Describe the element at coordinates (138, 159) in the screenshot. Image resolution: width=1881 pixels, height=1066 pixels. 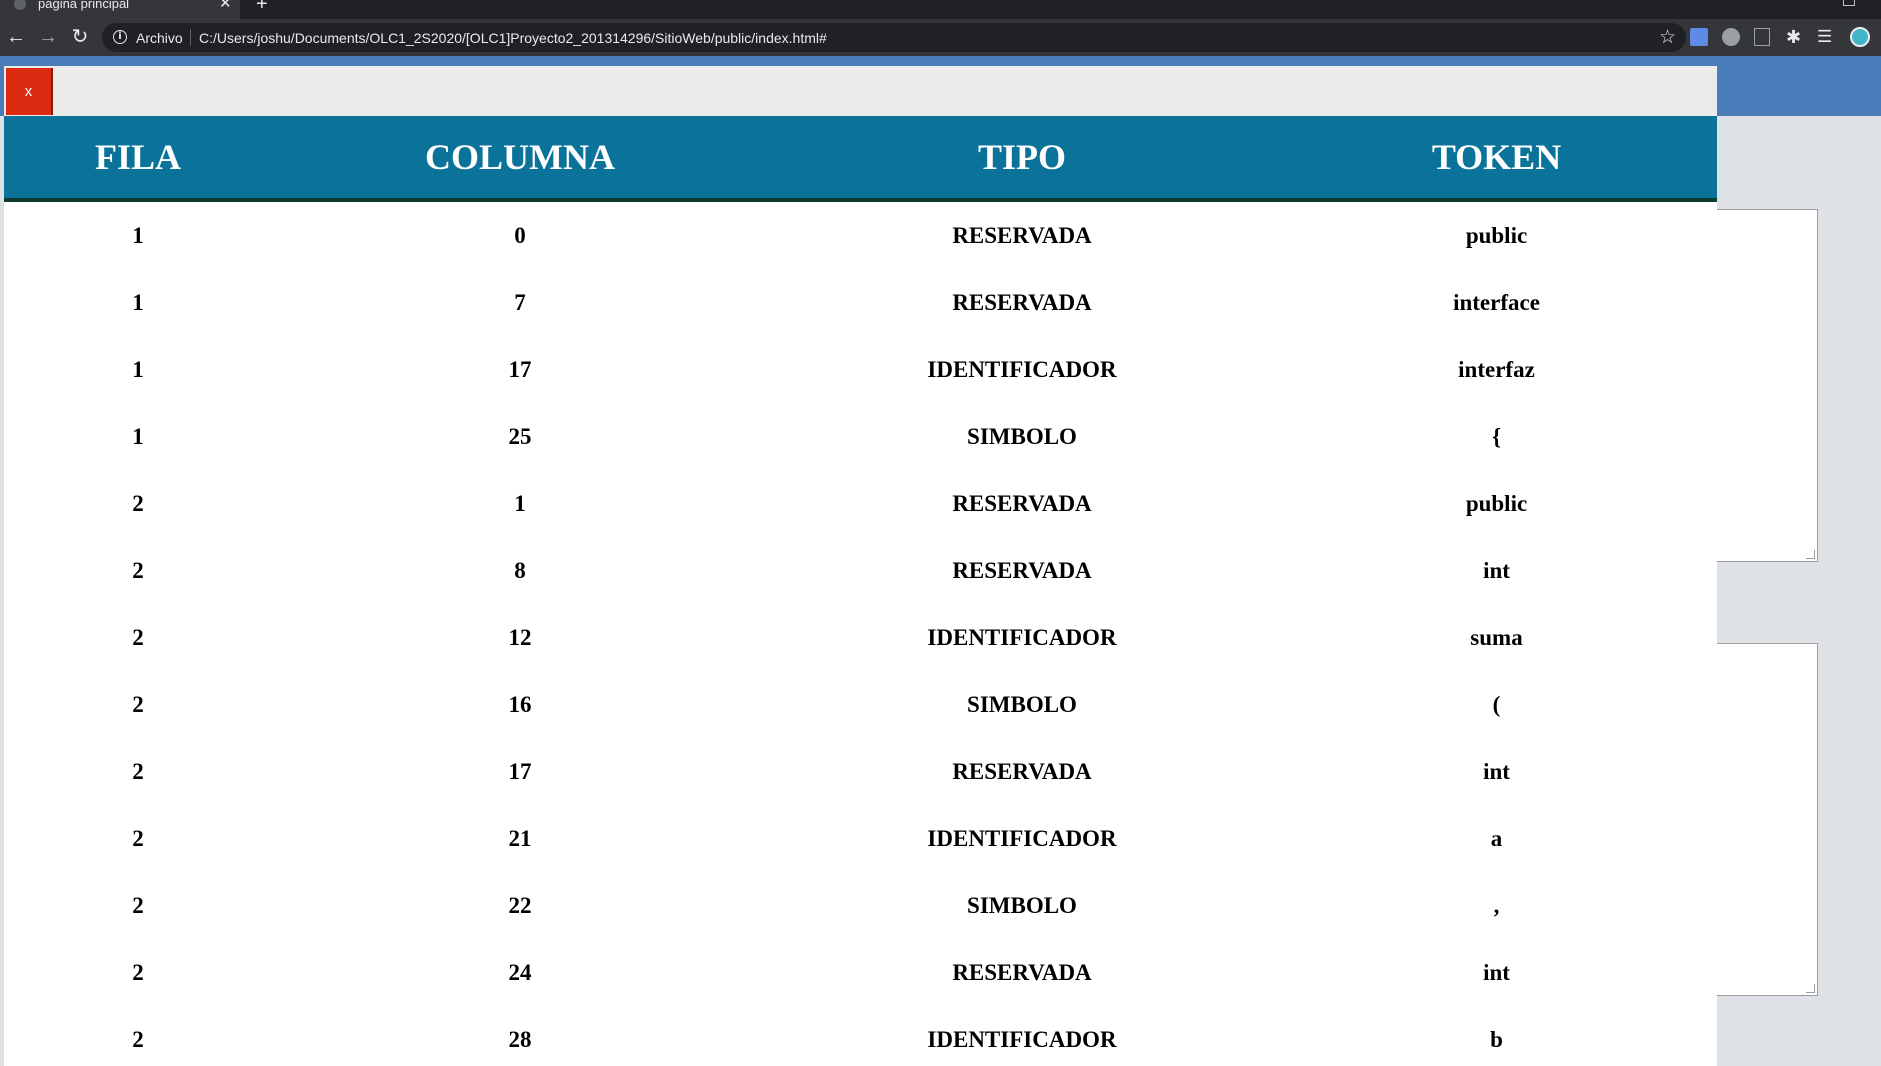
I see `column-header-fila: FILA` at that location.